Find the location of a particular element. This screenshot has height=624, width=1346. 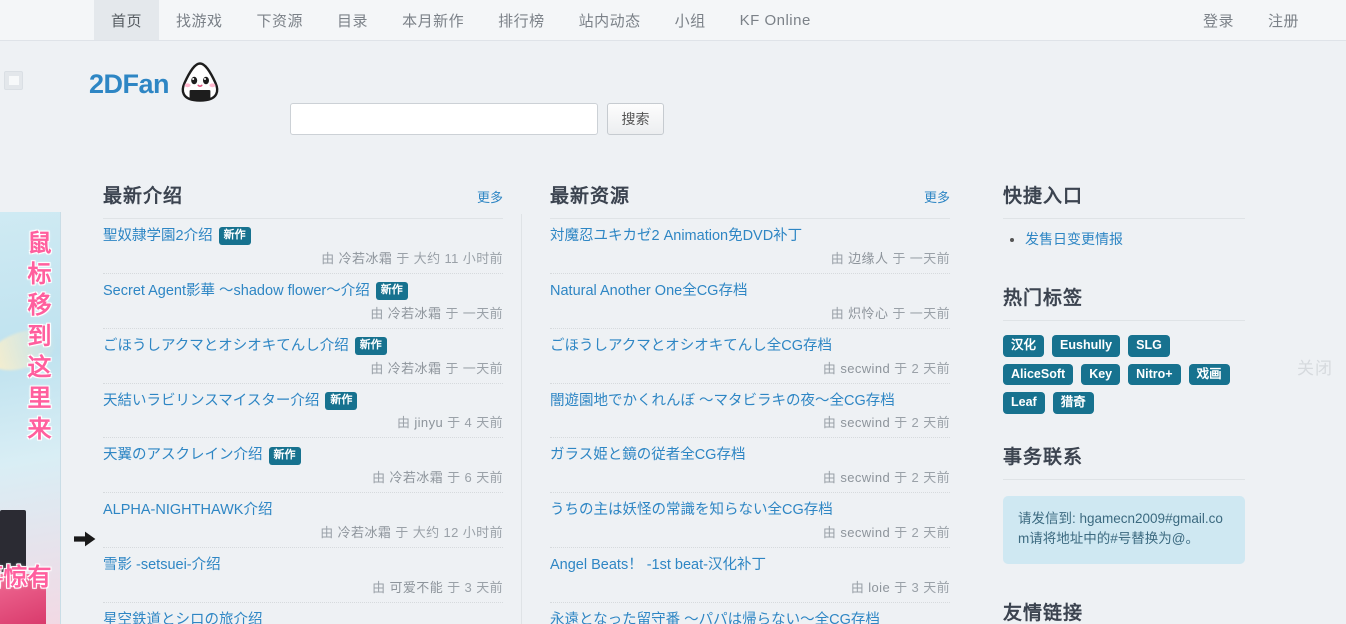

item-title-link: 雪影 -setsuei-介绍 is located at coordinates (162, 565).